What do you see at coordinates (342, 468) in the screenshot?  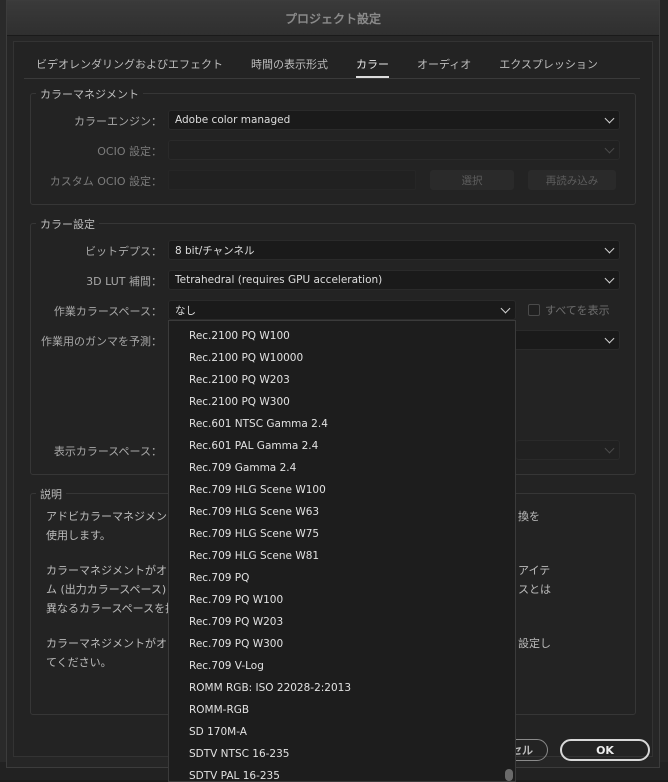 I see `dropdown-option: Rec.709 Gamma 2.4` at bounding box center [342, 468].